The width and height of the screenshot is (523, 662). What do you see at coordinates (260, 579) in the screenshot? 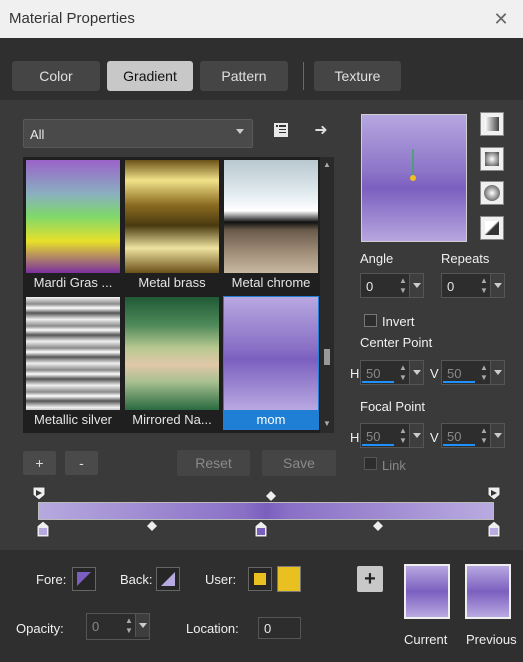
I see `user-color-small` at bounding box center [260, 579].